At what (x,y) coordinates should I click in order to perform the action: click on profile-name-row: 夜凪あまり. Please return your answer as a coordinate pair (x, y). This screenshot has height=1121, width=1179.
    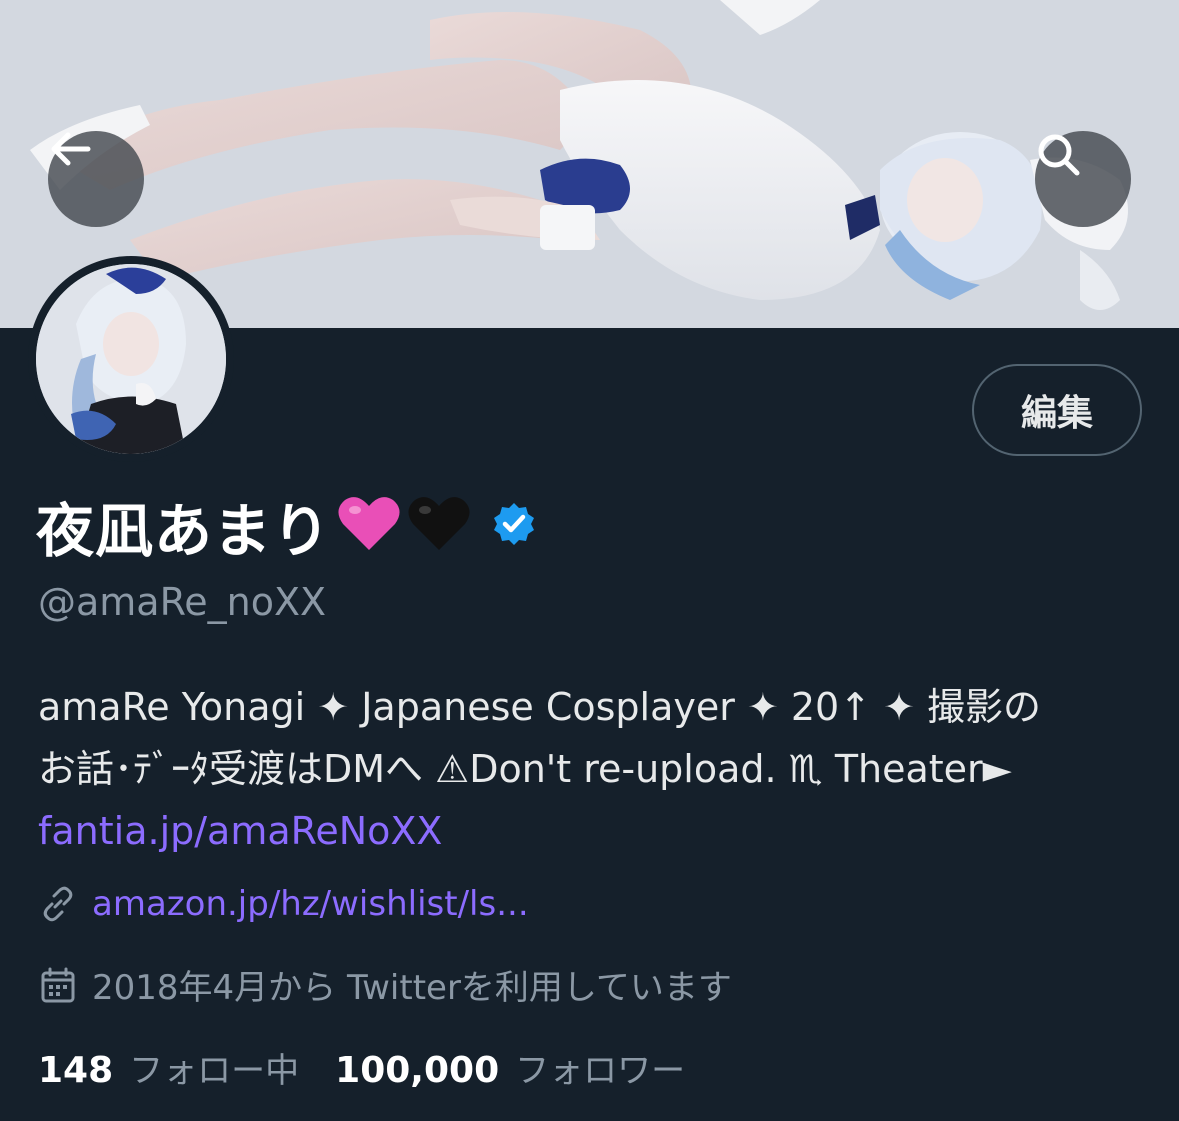
    Looking at the image, I should click on (286, 527).